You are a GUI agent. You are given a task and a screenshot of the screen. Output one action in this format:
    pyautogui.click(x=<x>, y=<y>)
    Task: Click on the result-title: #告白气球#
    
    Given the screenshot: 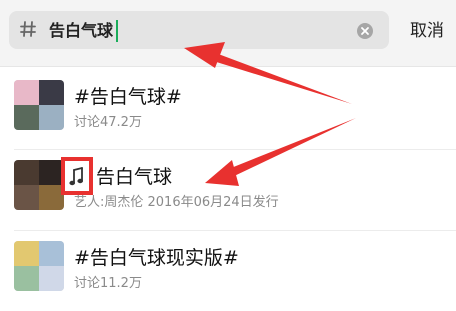 What is the action you would take?
    pyautogui.click(x=128, y=97)
    